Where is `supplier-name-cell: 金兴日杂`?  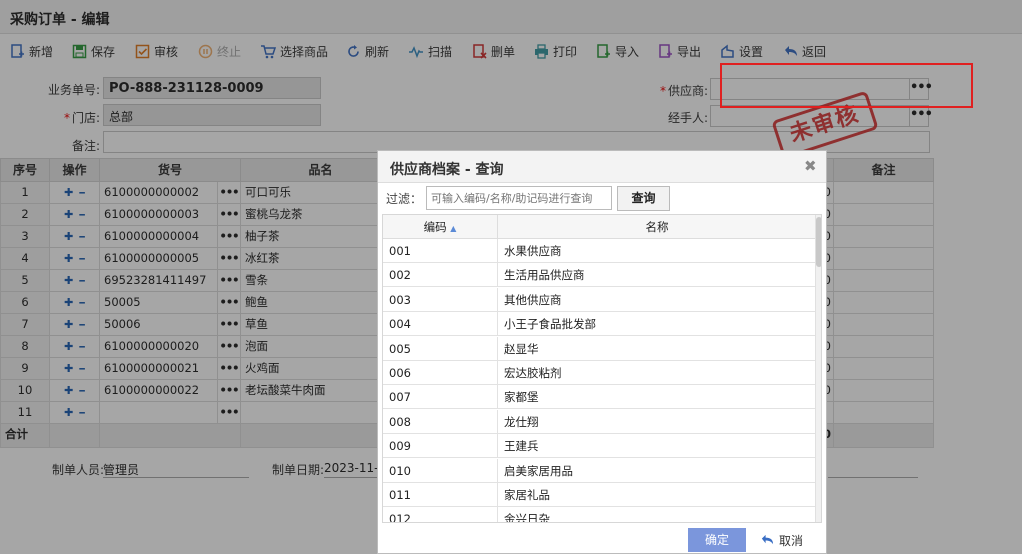 supplier-name-cell: 金兴日杂 is located at coordinates (656, 514).